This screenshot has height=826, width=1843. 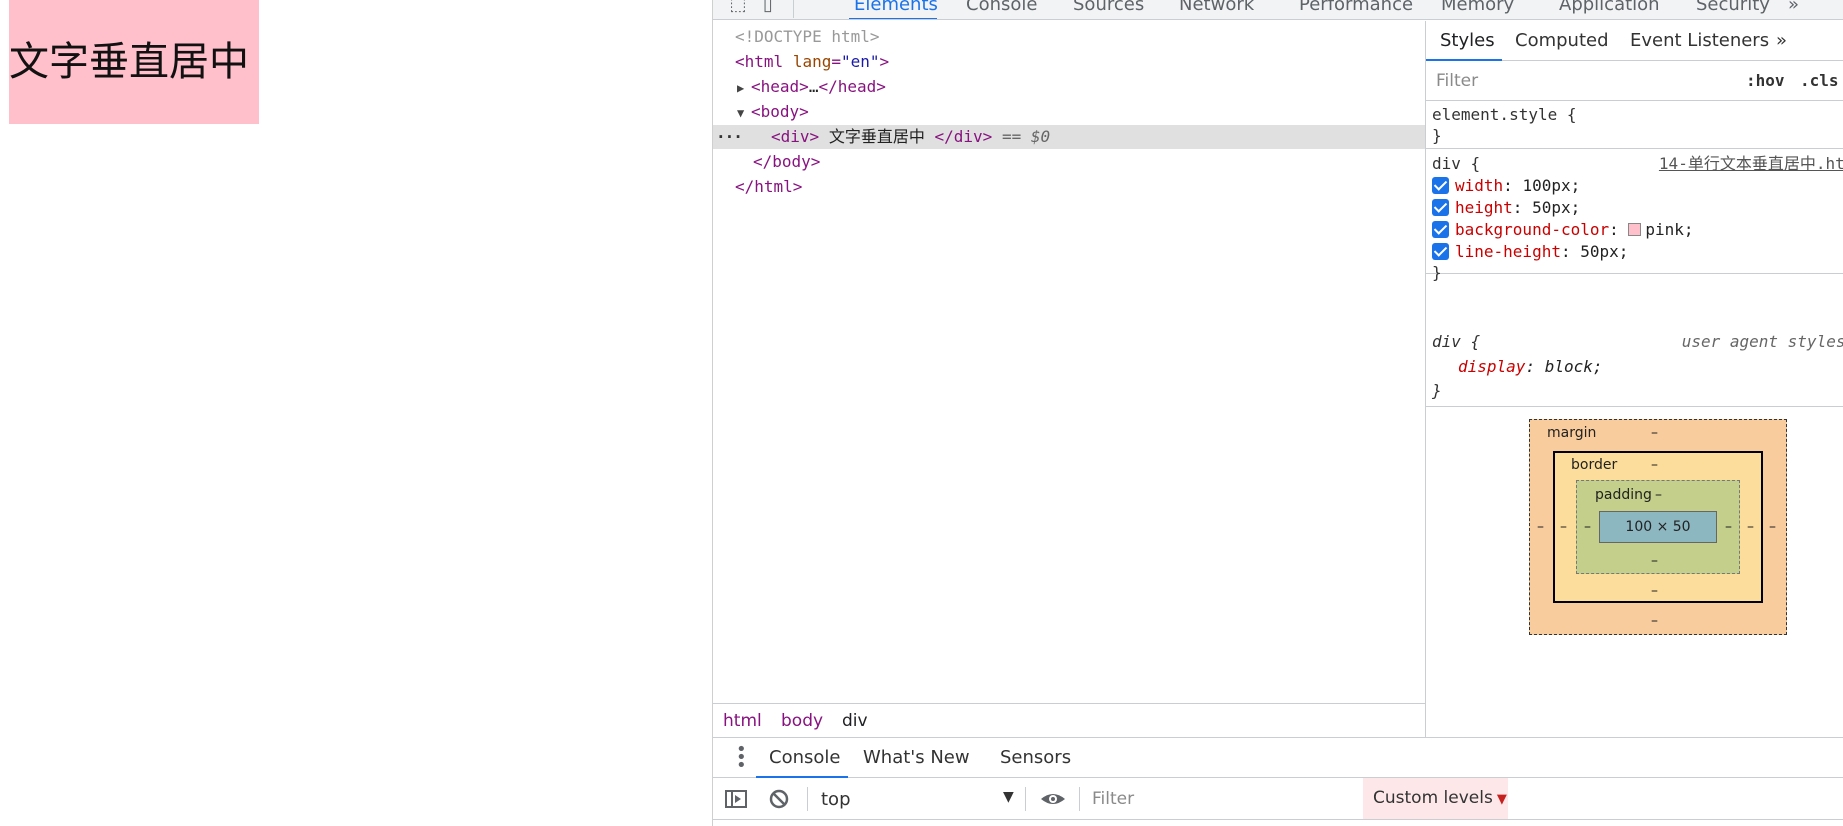 I want to click on dom-doctype: <!DOCTYPE html>, so click(x=1069, y=37).